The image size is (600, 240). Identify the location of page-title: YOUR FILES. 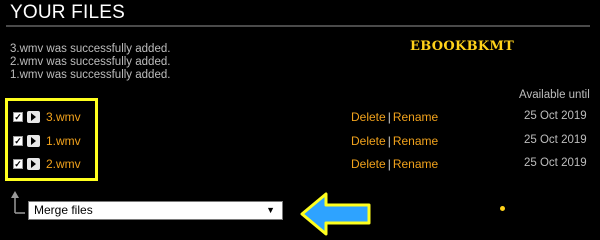
(67, 12).